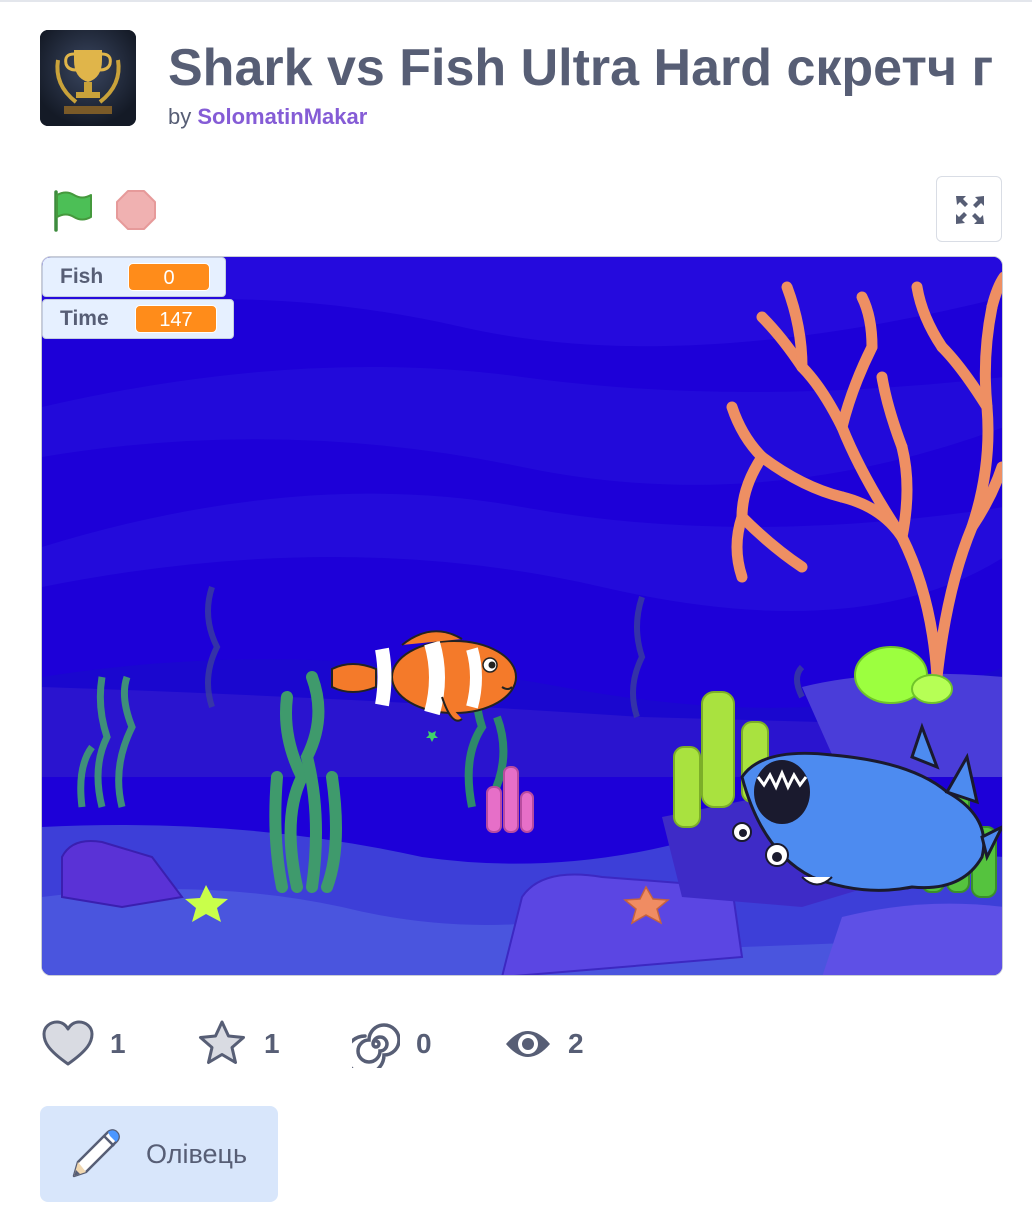  Describe the element at coordinates (272, 1043) in the screenshot. I see `favorite-count: 1` at that location.